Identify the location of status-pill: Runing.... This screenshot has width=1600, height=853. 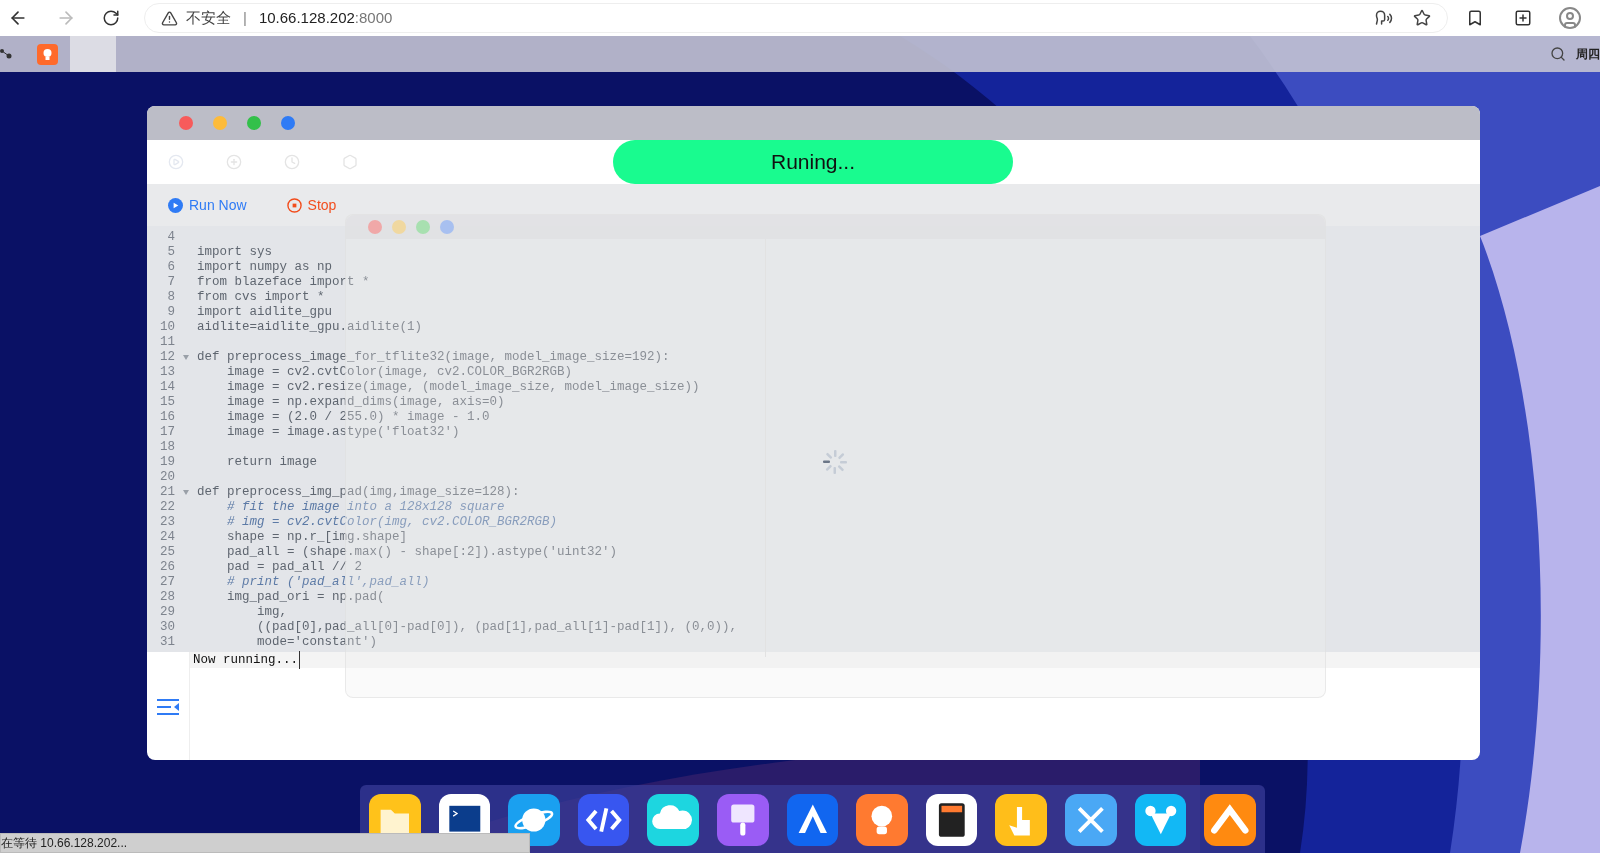
(813, 162).